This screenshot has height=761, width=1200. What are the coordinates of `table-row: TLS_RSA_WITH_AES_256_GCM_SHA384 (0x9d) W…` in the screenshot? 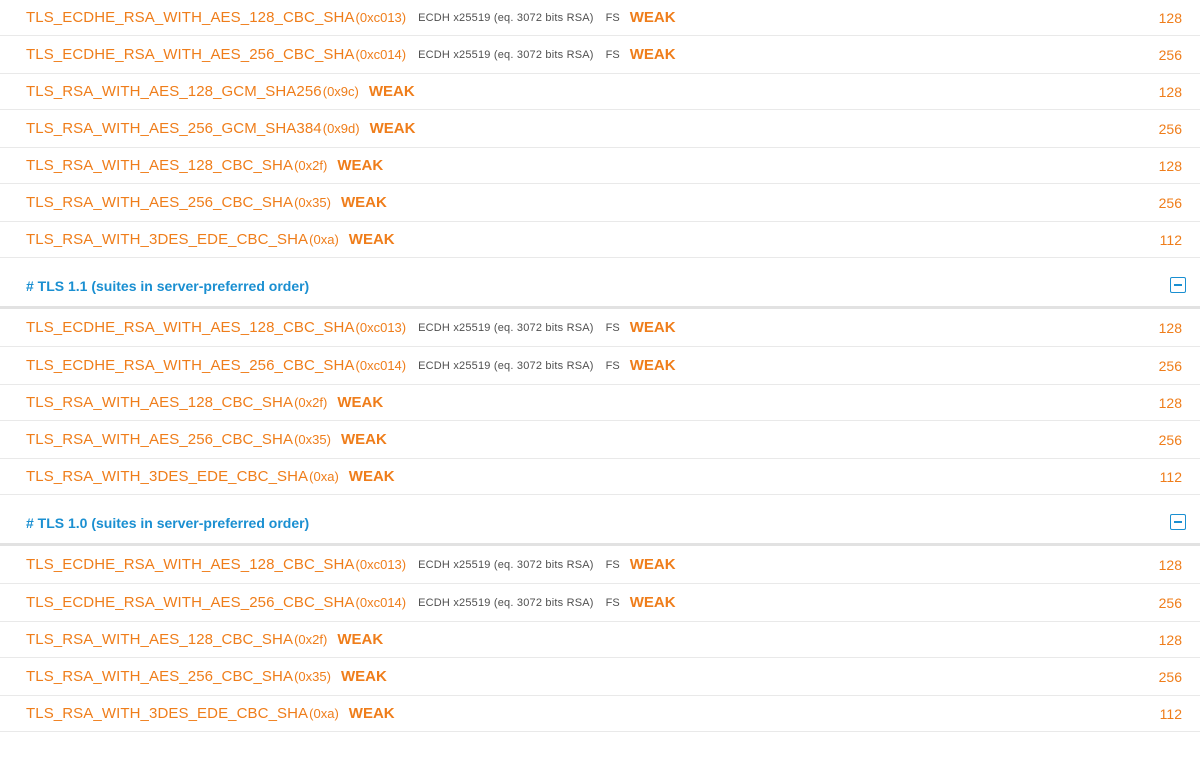 It's located at (600, 129).